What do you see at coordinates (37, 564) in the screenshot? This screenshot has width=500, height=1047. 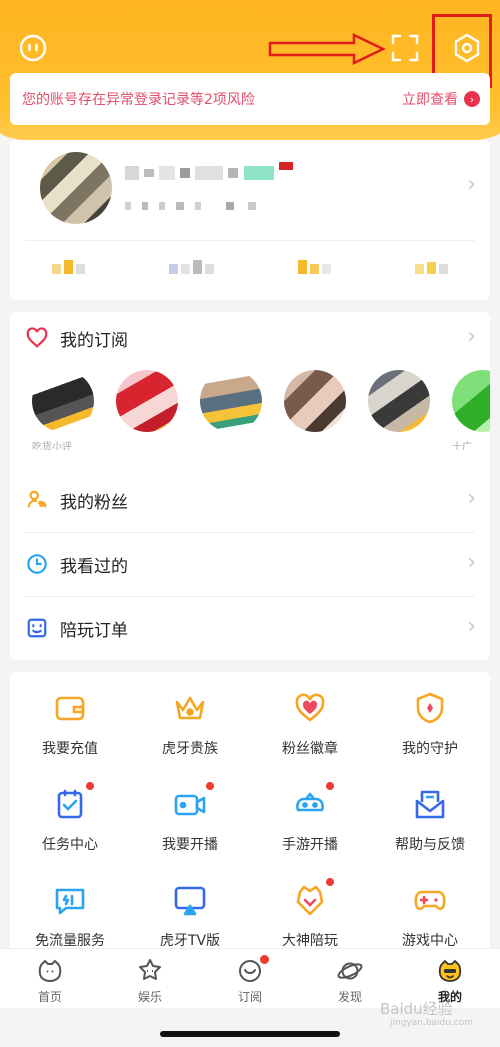 I see `clock-icon` at bounding box center [37, 564].